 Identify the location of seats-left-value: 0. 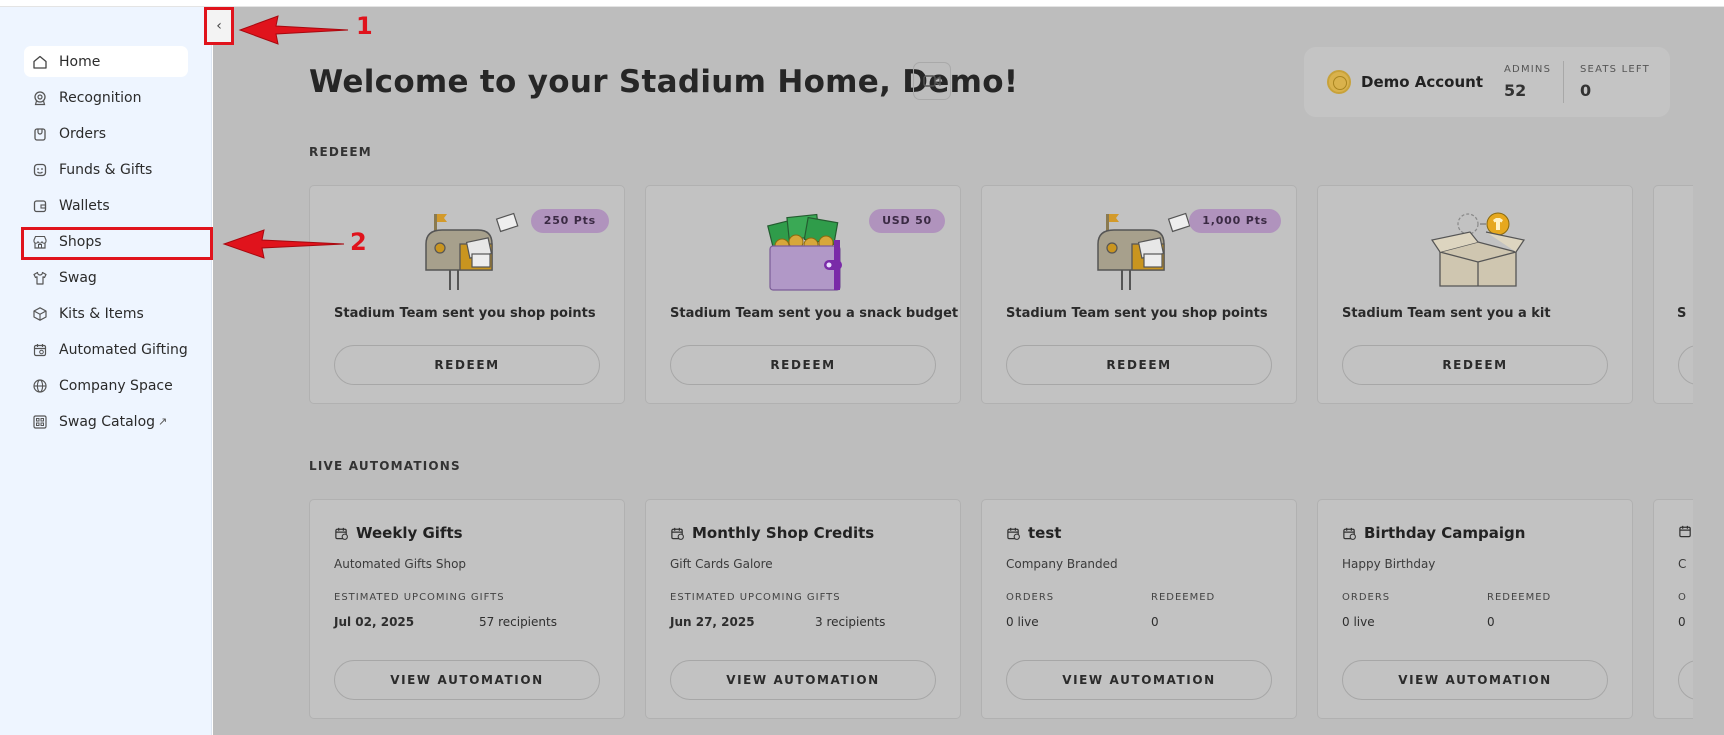
(1586, 90).